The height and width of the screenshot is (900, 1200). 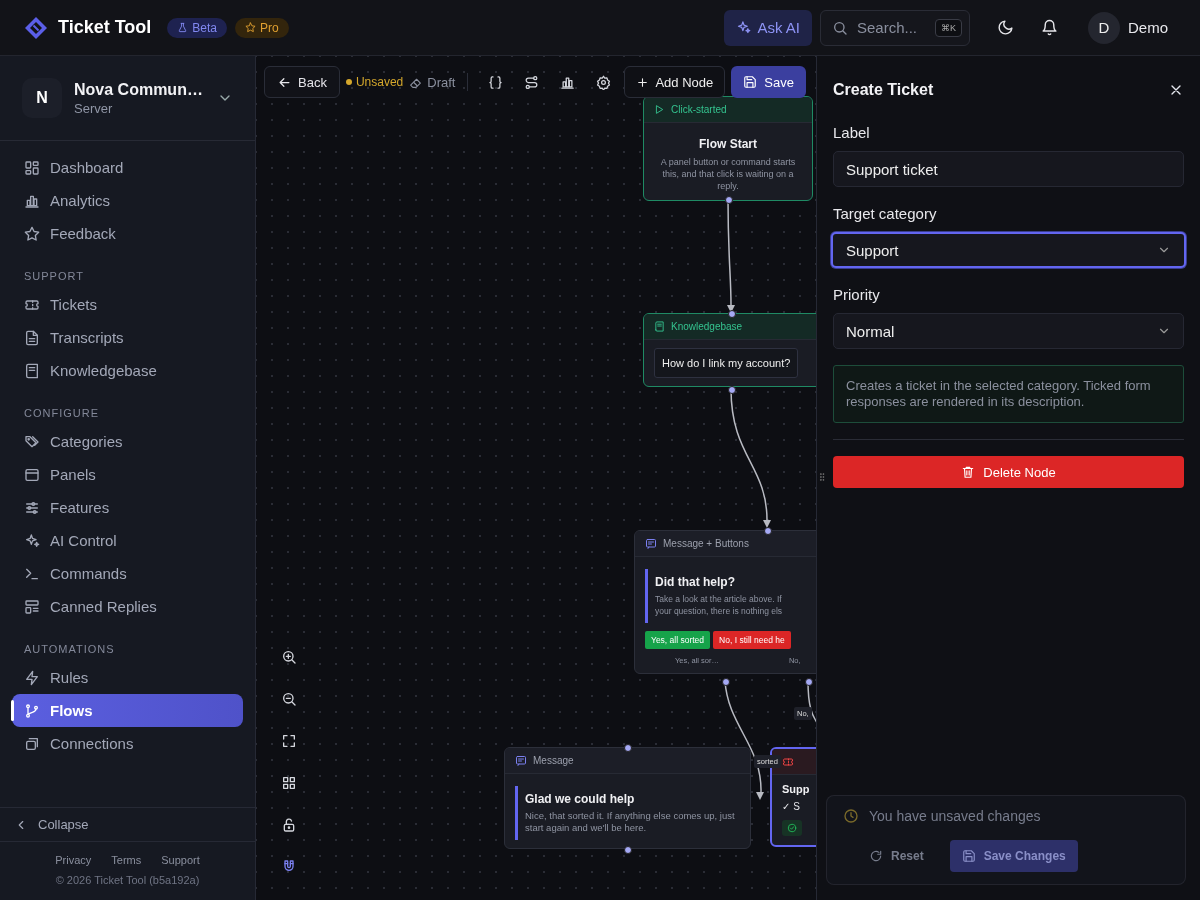 What do you see at coordinates (580, 799) in the screenshot?
I see `node-title: Glad we could help` at bounding box center [580, 799].